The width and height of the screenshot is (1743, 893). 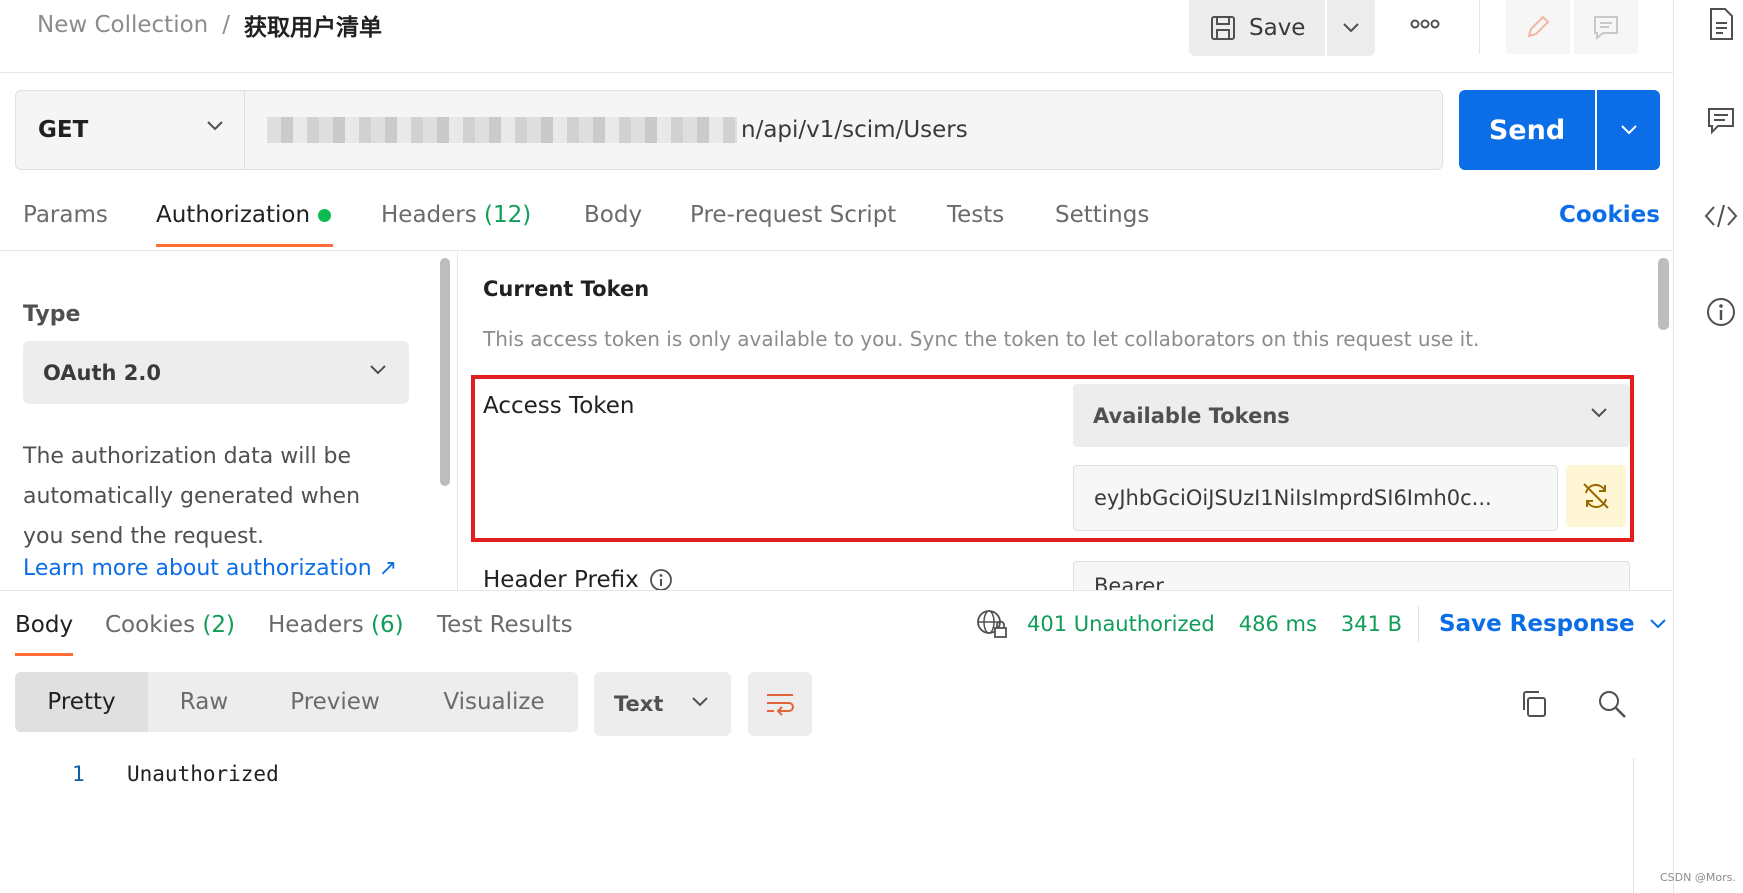 I want to click on code-icon, so click(x=1721, y=216).